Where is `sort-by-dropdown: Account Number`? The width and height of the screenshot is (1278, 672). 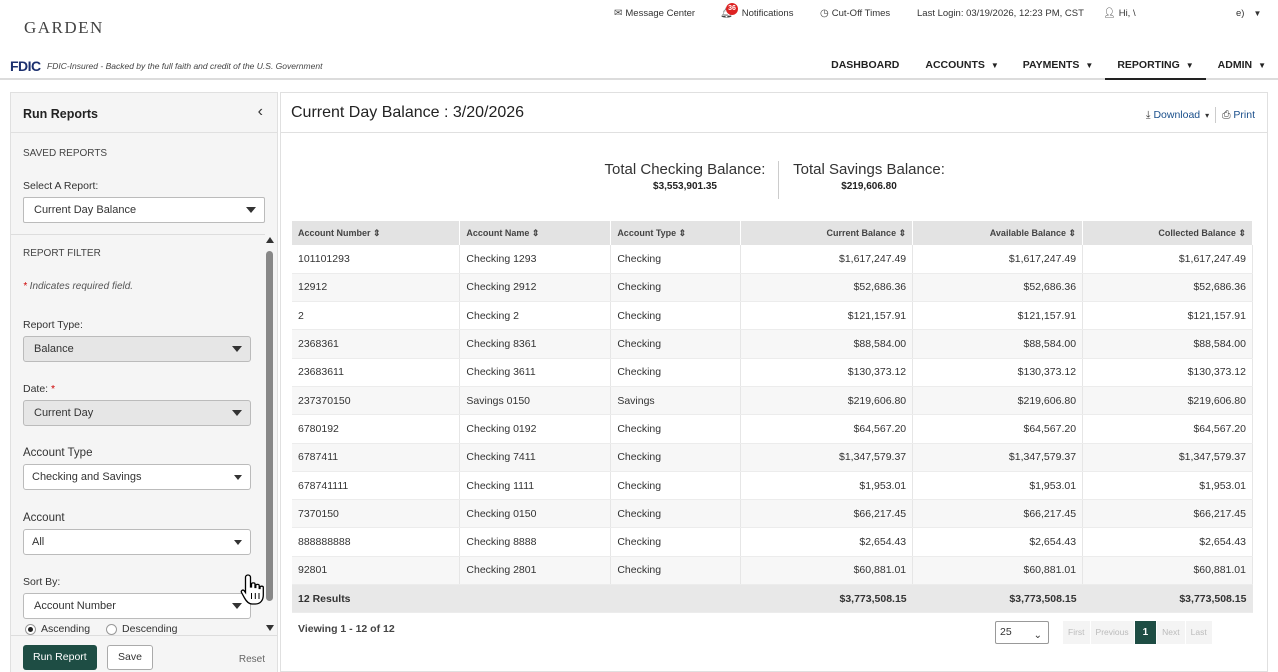
sort-by-dropdown: Account Number is located at coordinates (137, 606).